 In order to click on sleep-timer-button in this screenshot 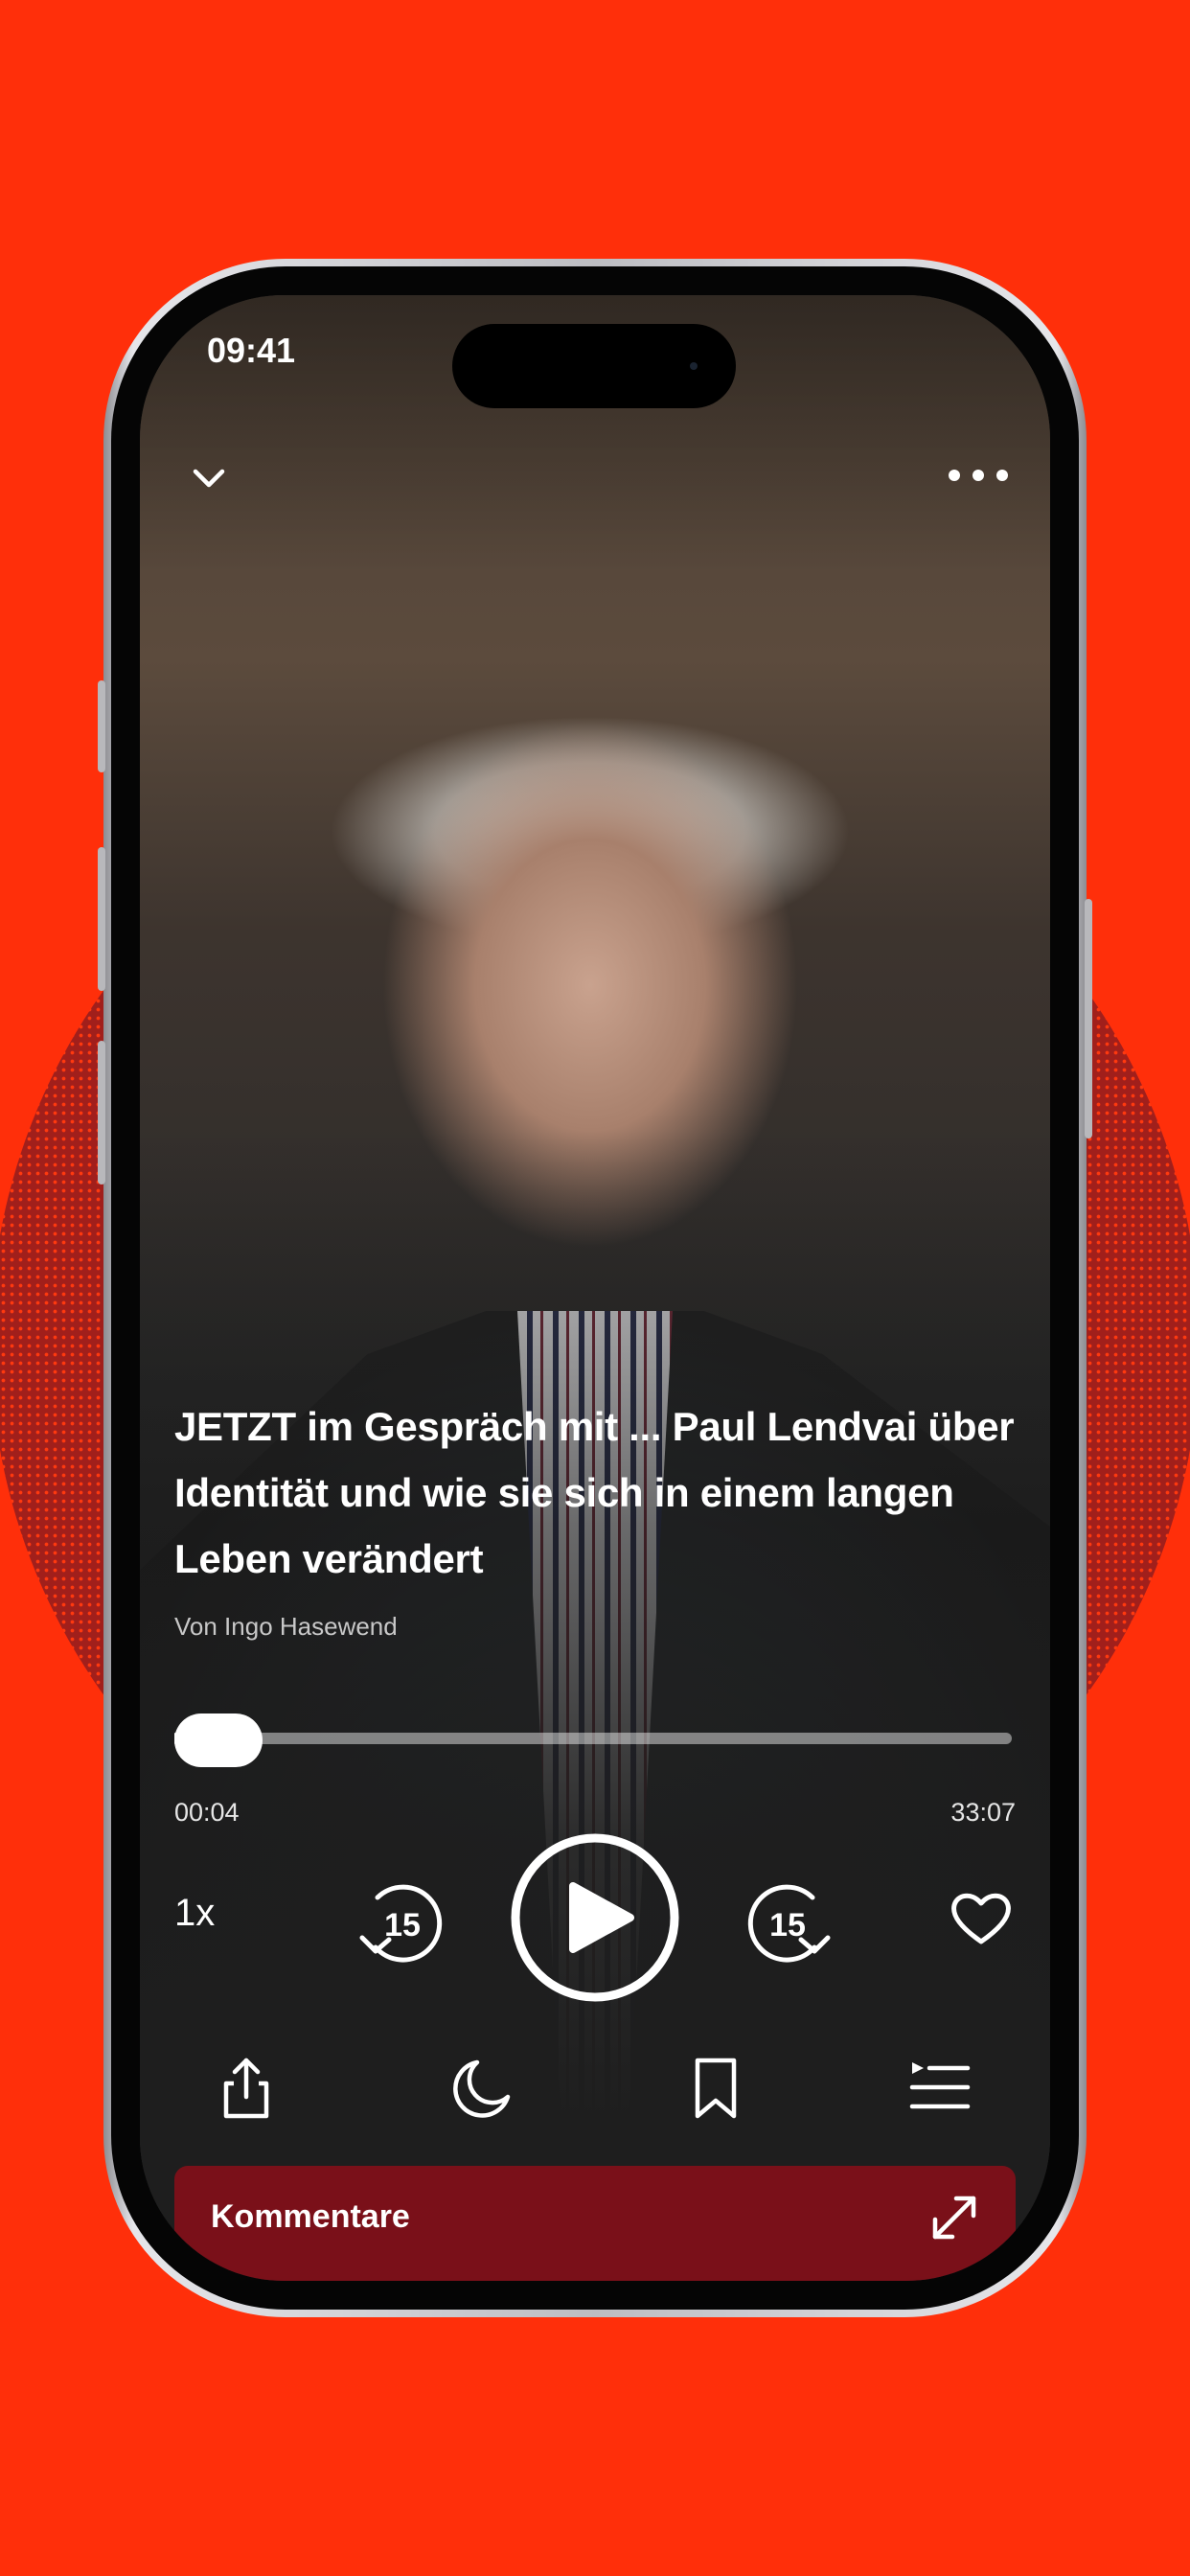, I will do `click(482, 2091)`.